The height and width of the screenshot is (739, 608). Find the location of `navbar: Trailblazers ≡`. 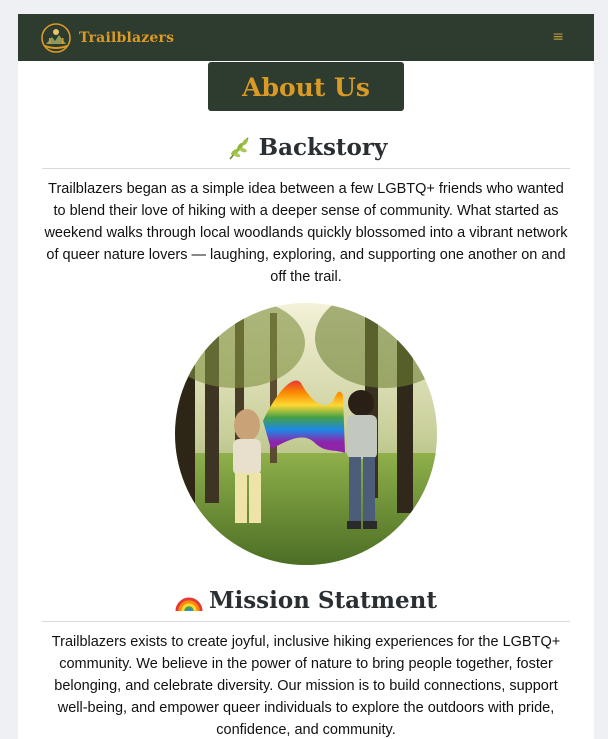

navbar: Trailblazers ≡ is located at coordinates (306, 37).